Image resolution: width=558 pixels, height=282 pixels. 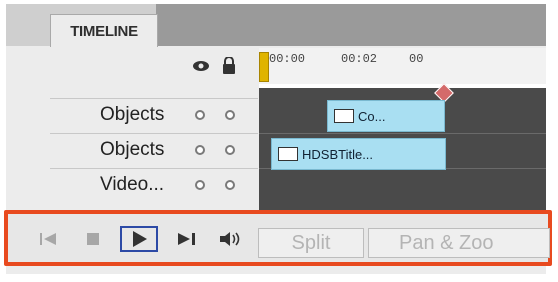 I want to click on lane-divider, so click(x=402, y=133).